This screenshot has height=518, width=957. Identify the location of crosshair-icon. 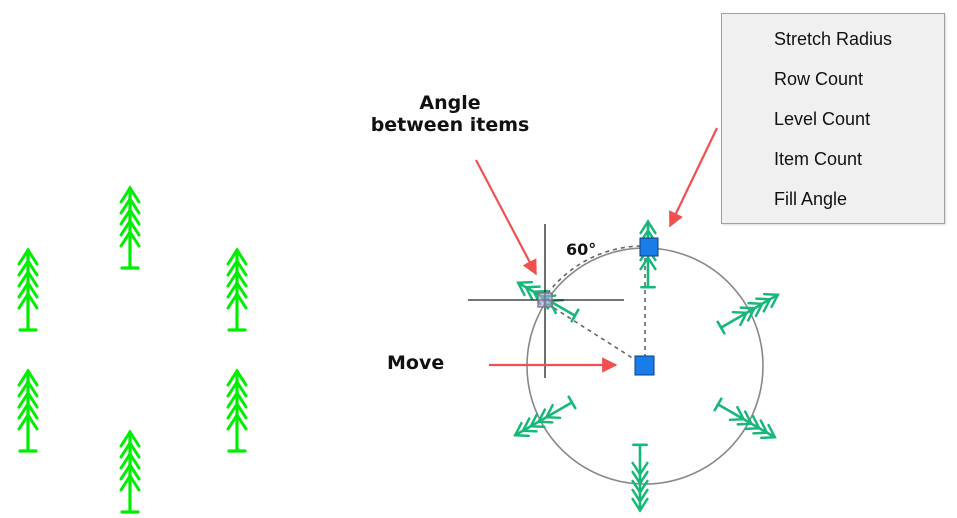
(546, 301).